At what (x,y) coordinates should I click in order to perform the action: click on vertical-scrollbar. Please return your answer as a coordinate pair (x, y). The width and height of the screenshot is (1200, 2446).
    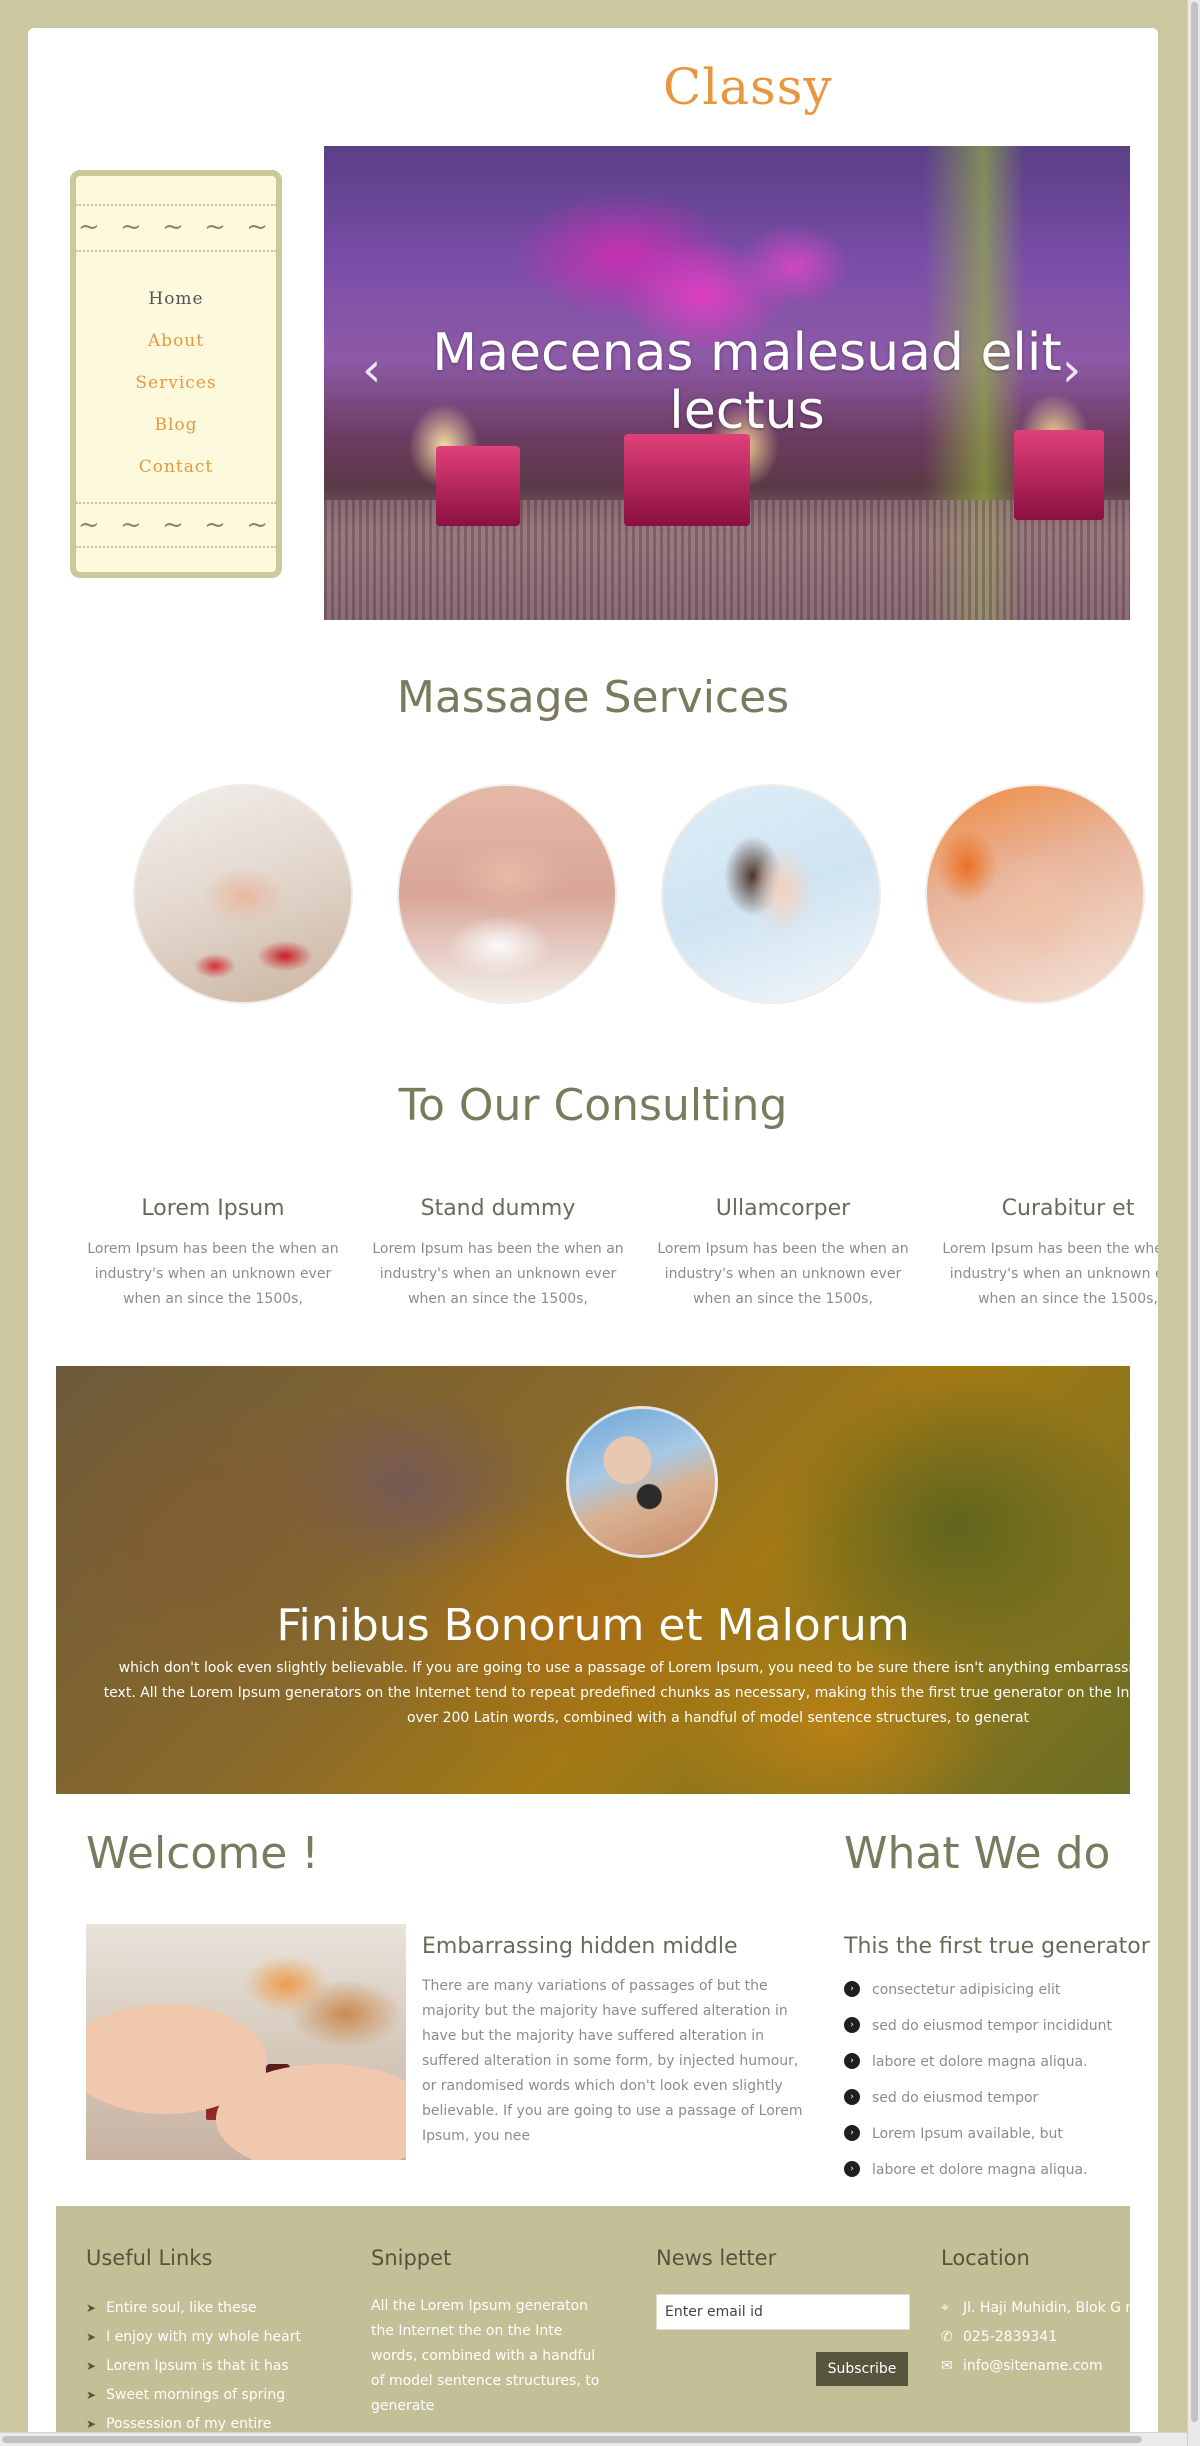
    Looking at the image, I should click on (1193, 1223).